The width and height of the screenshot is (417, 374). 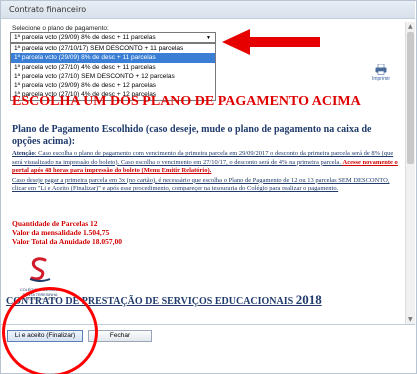 I want to click on accept-finalize-button: Li e aceito (Finalizar), so click(x=45, y=336).